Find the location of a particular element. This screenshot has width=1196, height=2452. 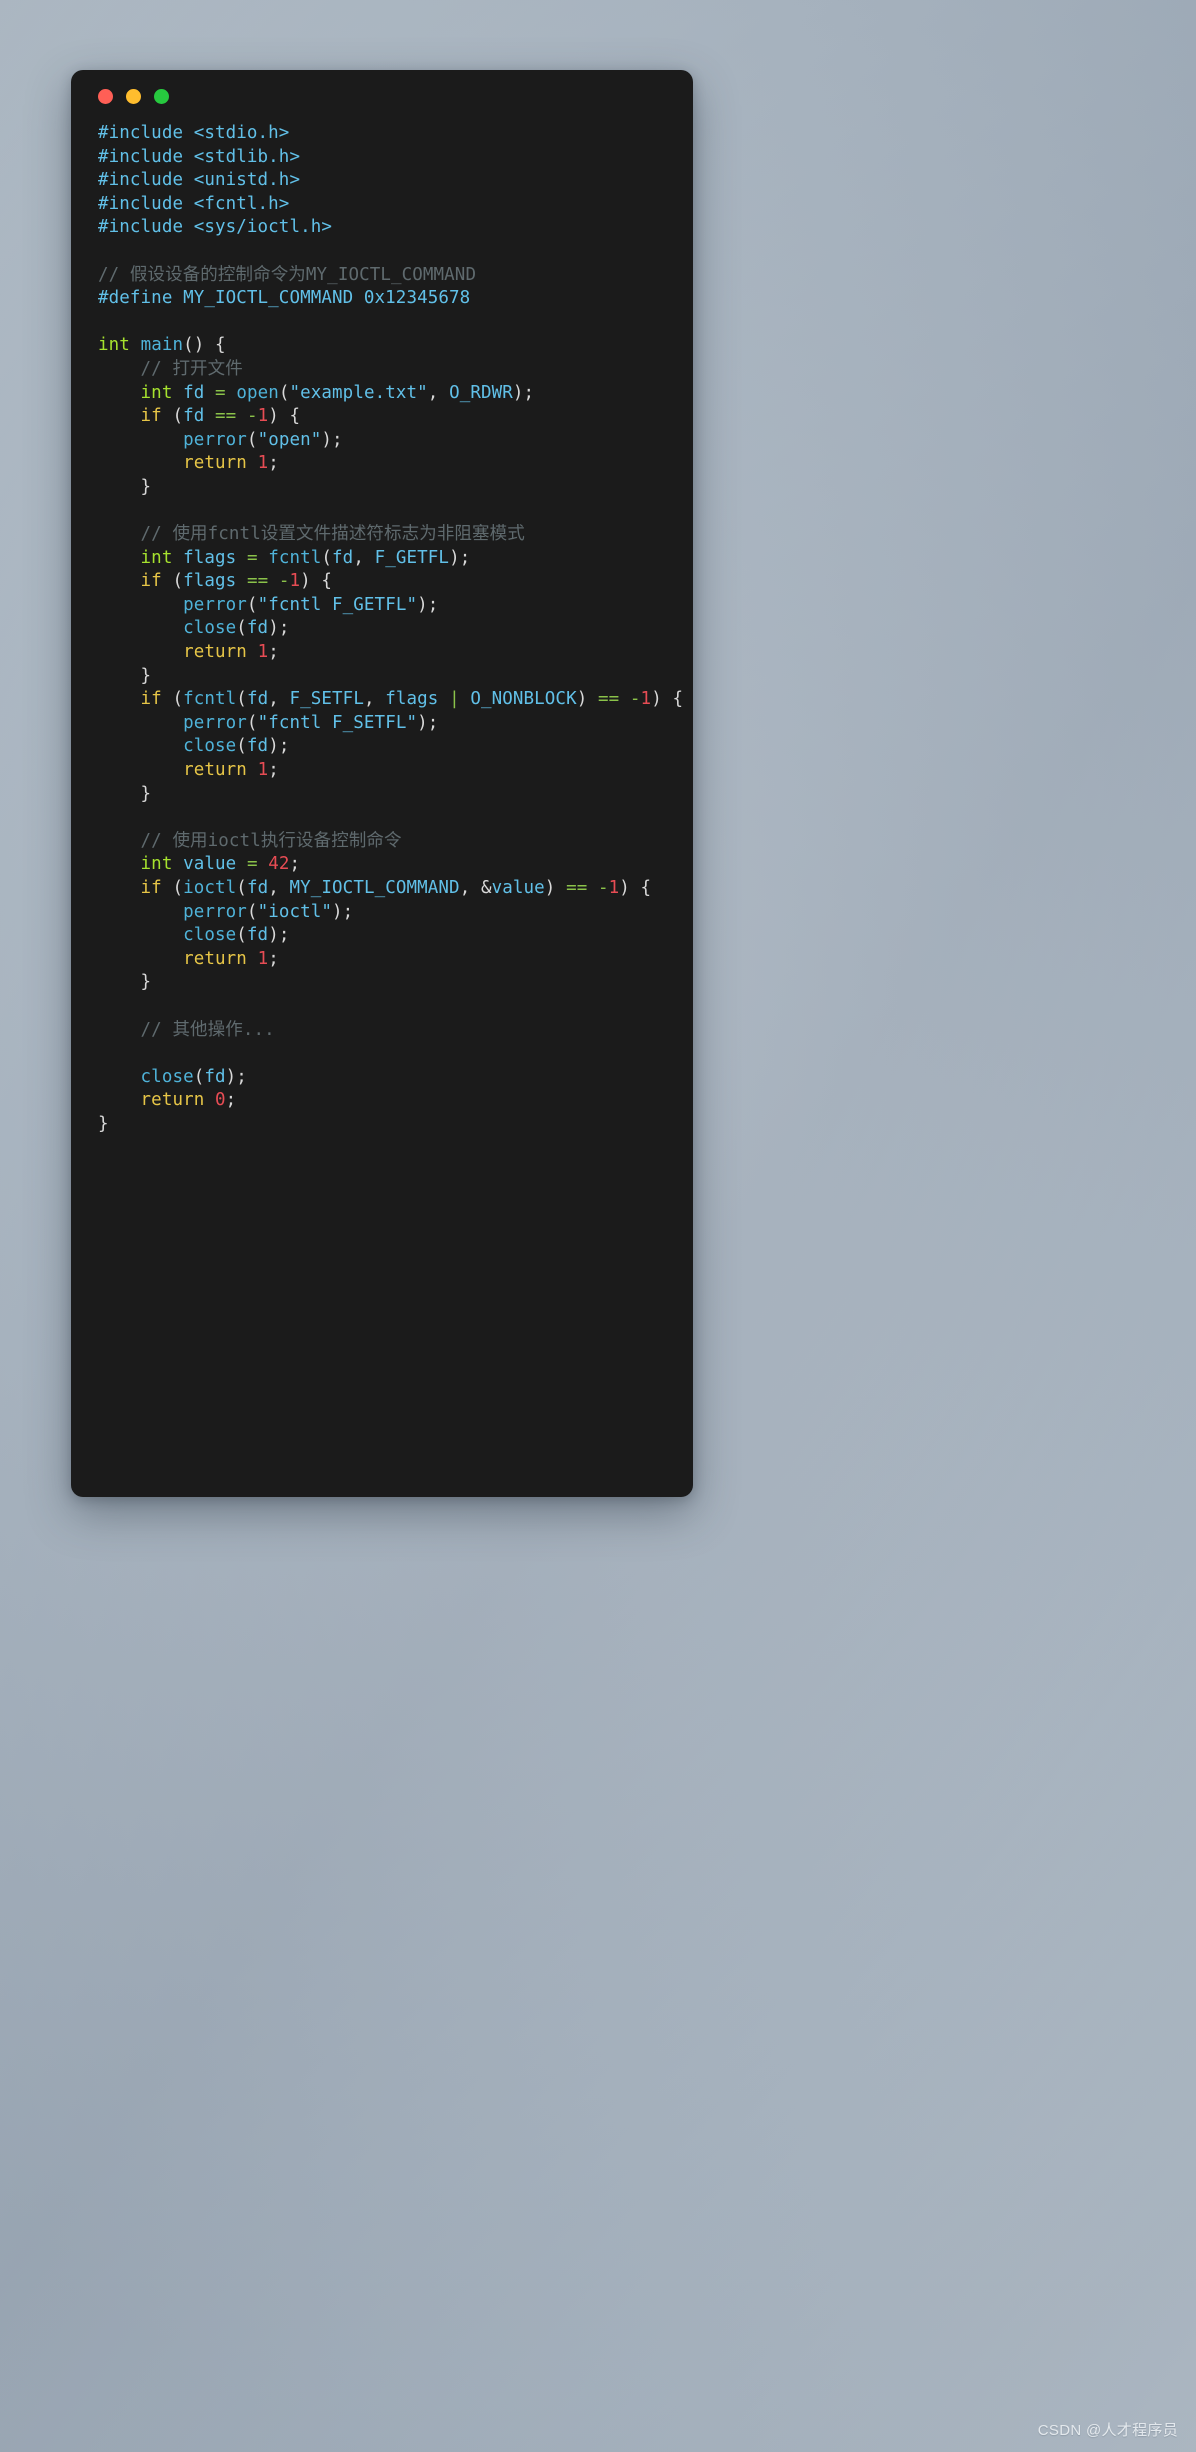

code-token-str: "fcntl F_GETFL" is located at coordinates (337, 604).